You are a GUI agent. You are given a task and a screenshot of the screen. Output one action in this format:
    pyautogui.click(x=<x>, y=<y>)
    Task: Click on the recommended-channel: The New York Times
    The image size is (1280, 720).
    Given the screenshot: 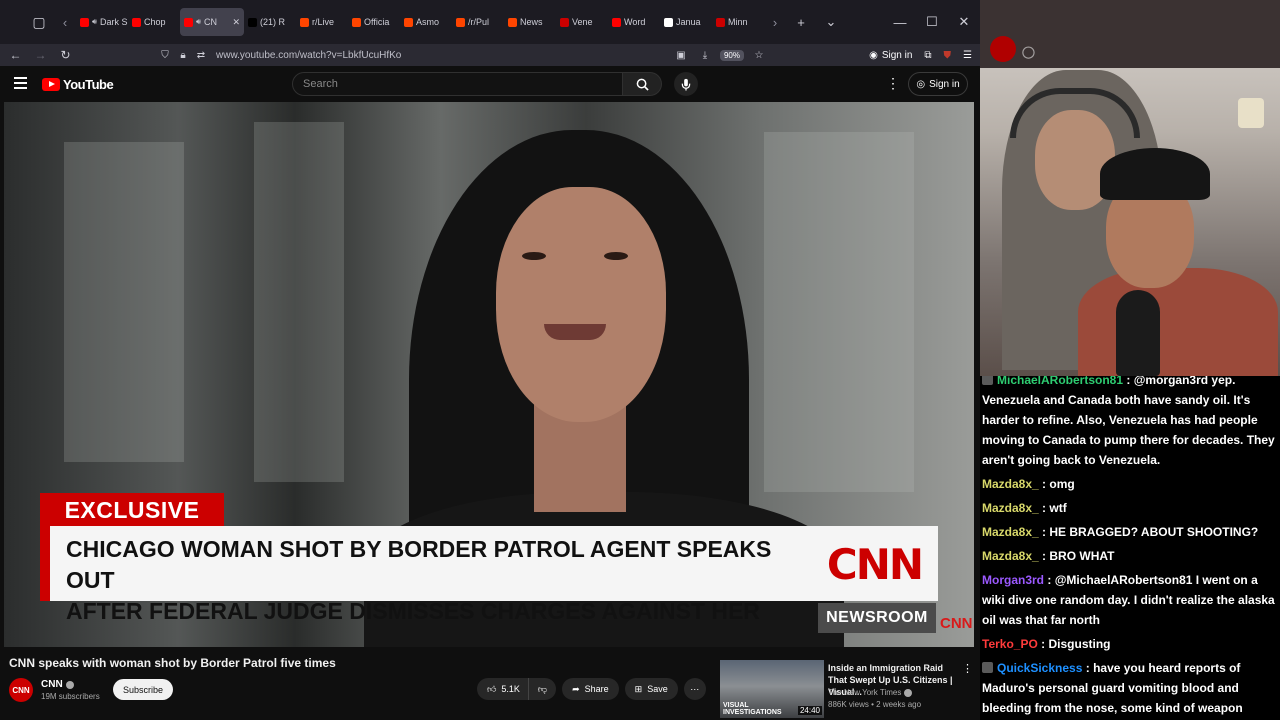 What is the action you would take?
    pyautogui.click(x=870, y=692)
    